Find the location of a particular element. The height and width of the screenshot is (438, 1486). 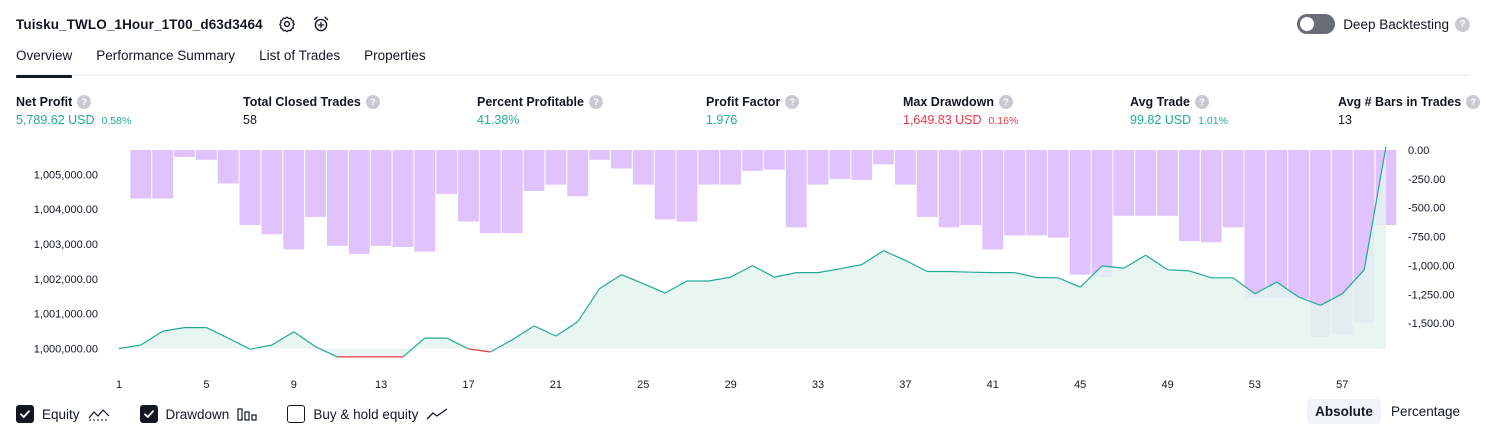

deep-backtesting-label: Deep Backtesting is located at coordinates (1396, 24).